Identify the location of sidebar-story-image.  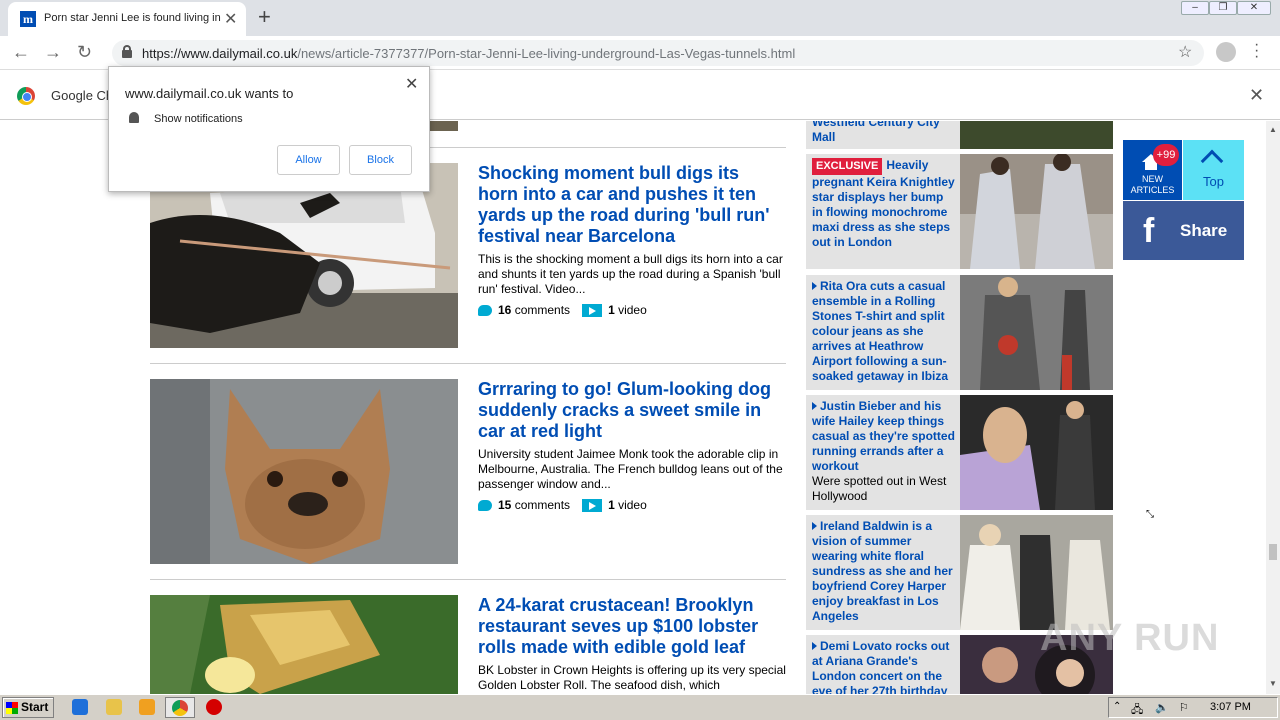
(1036, 135).